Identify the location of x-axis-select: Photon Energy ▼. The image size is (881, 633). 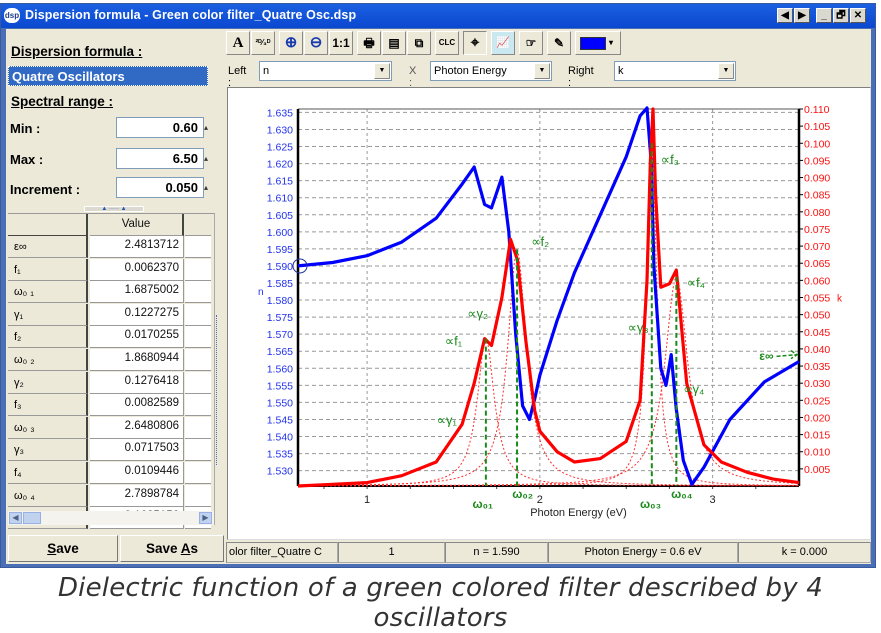
(491, 71).